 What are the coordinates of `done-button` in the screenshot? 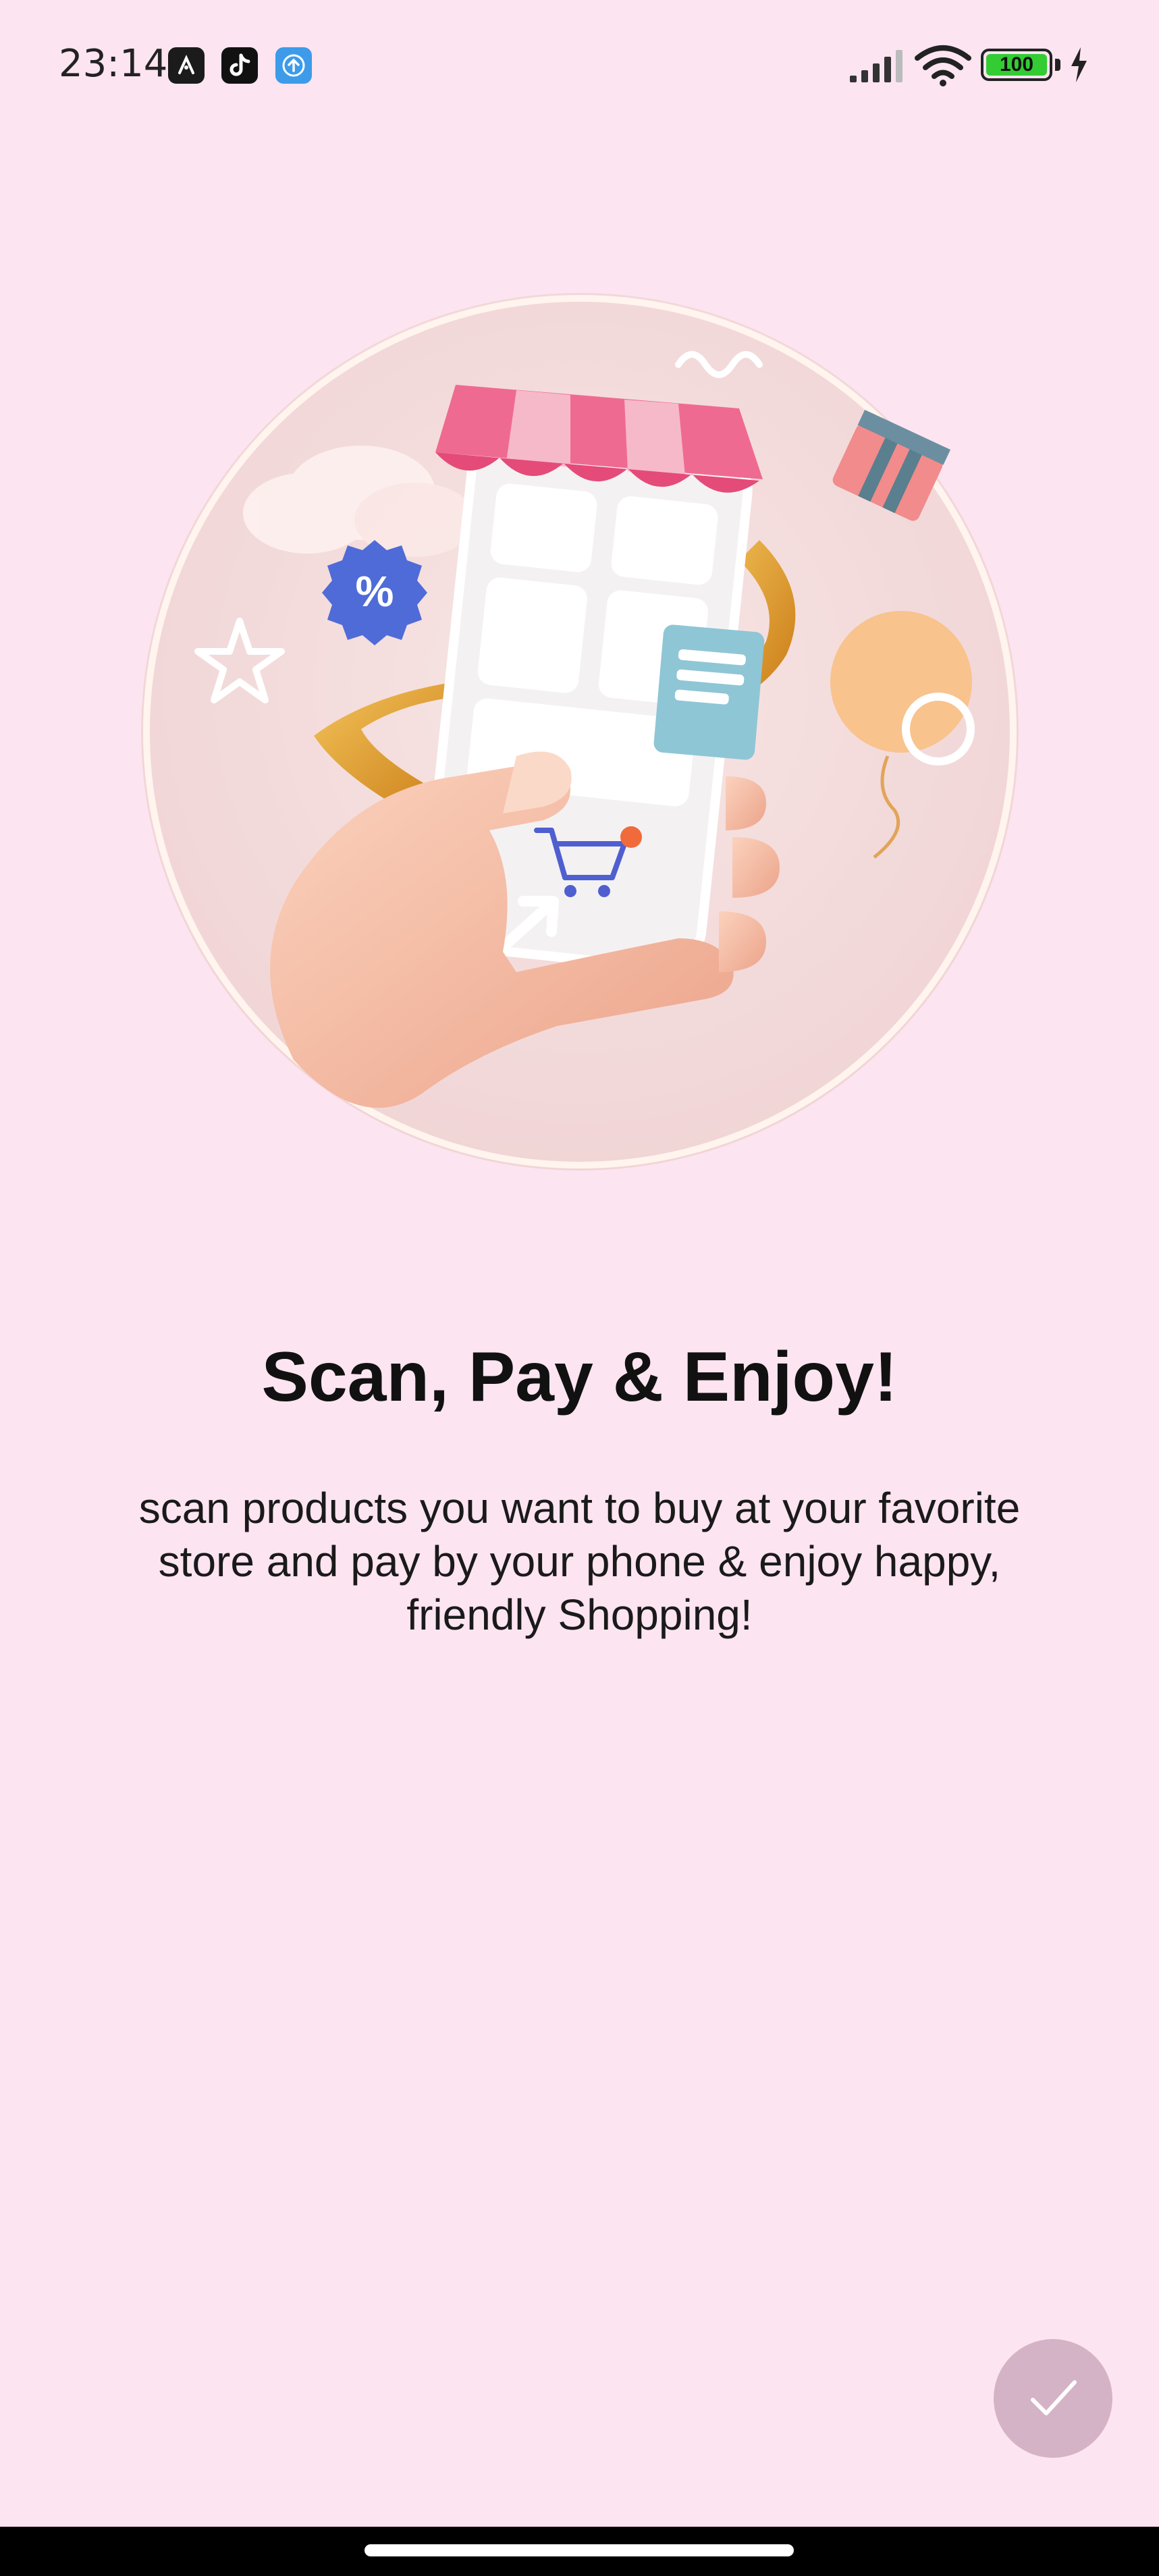 It's located at (1053, 2398).